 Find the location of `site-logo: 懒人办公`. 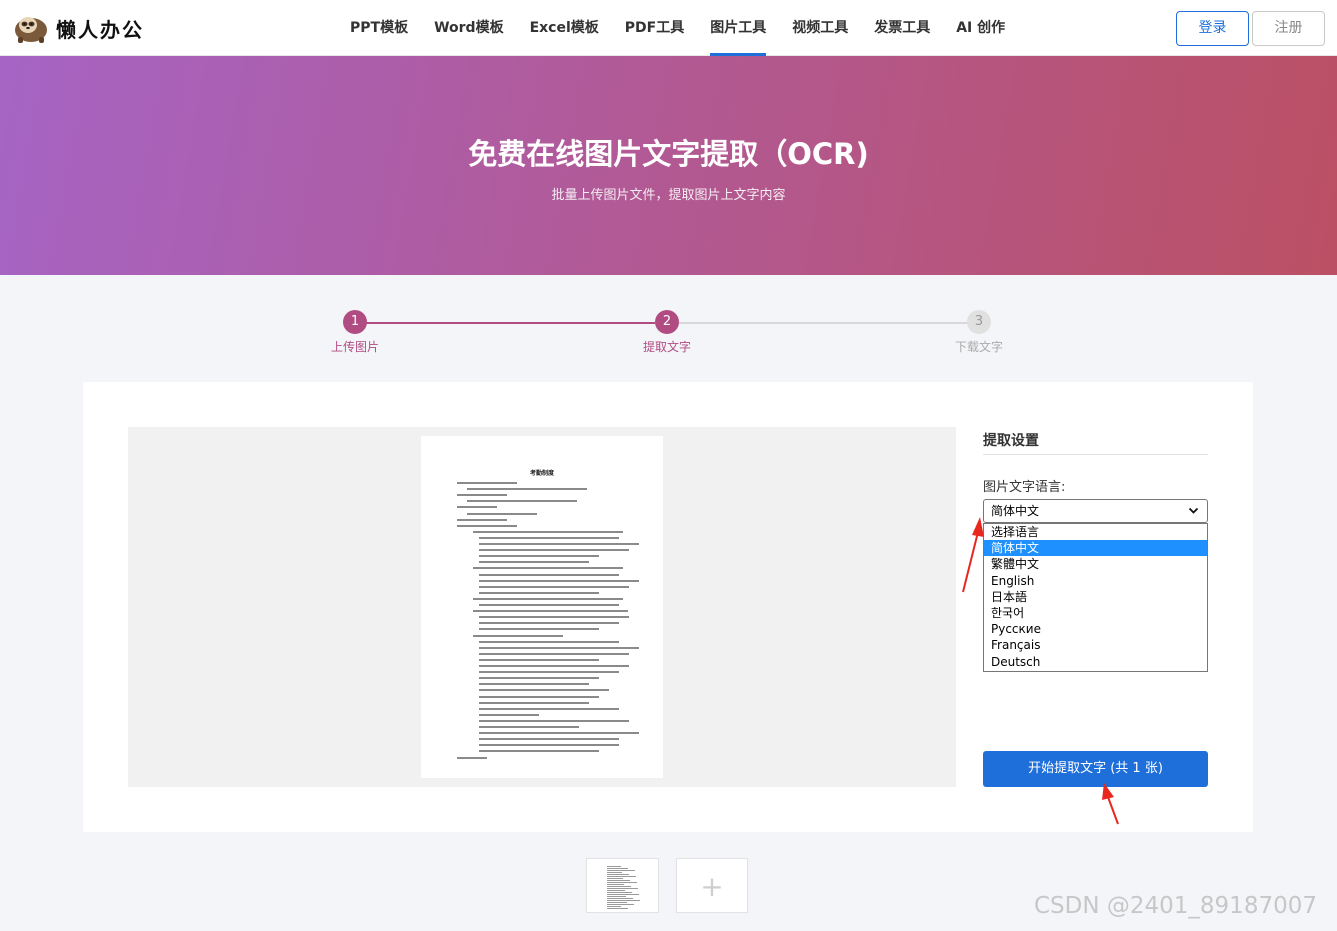

site-logo: 懒人办公 is located at coordinates (78, 28).